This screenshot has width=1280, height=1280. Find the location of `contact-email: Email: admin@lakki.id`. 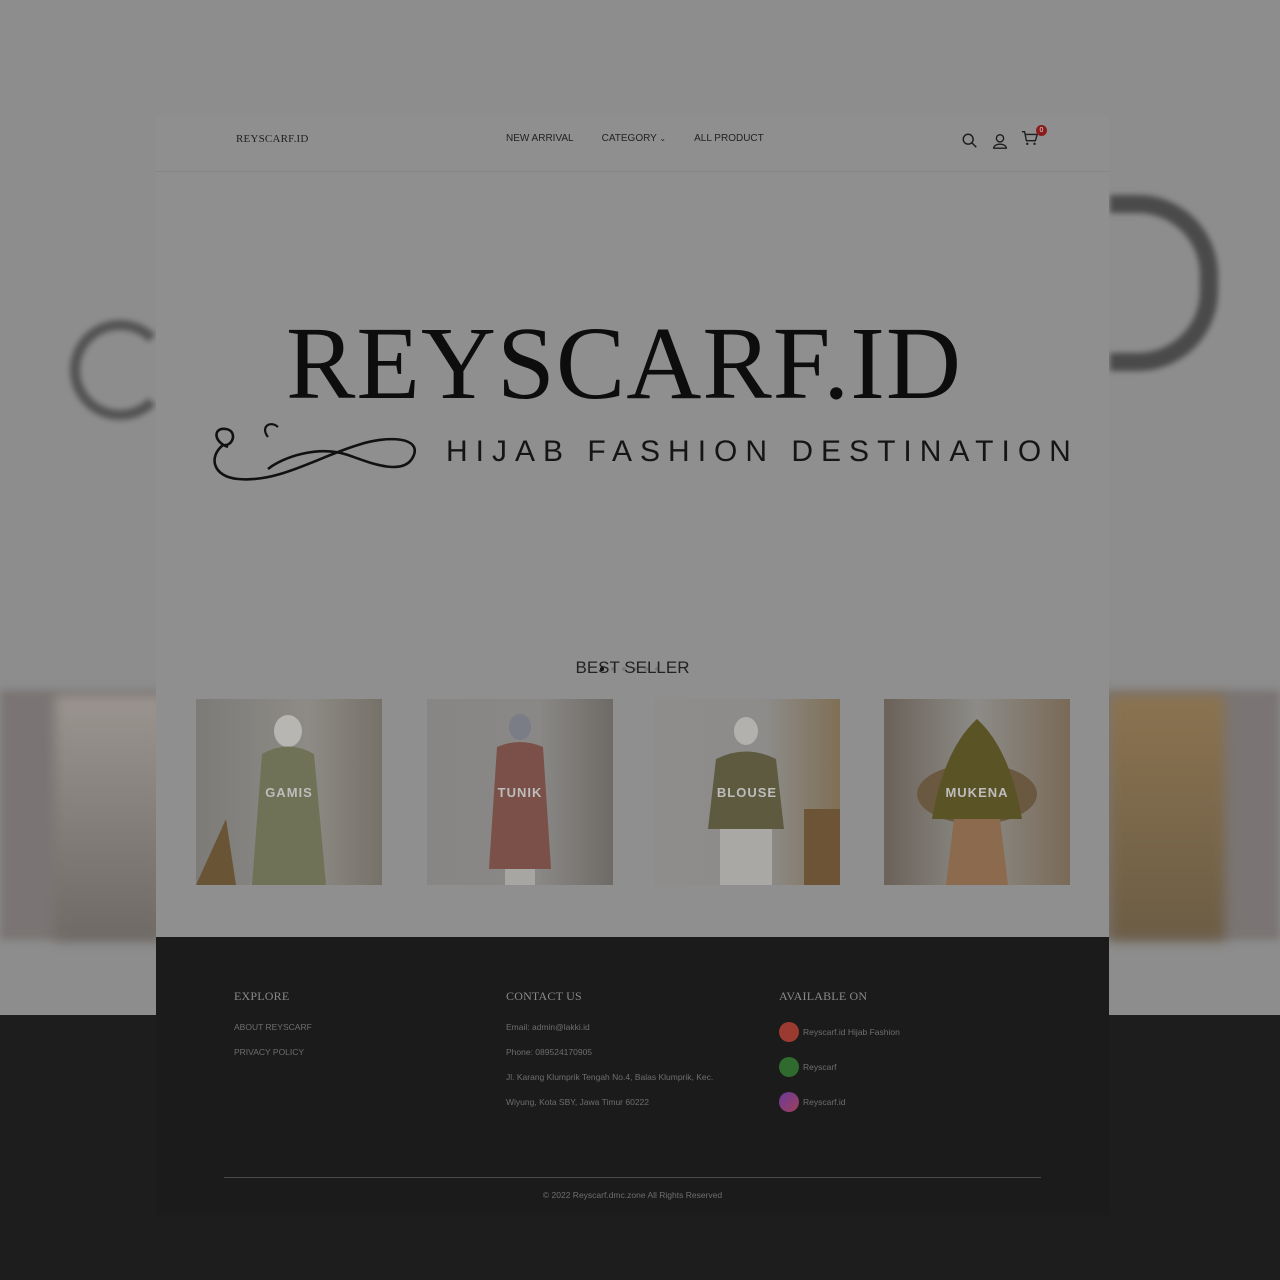

contact-email: Email: admin@lakki.id is located at coordinates (609, 1027).